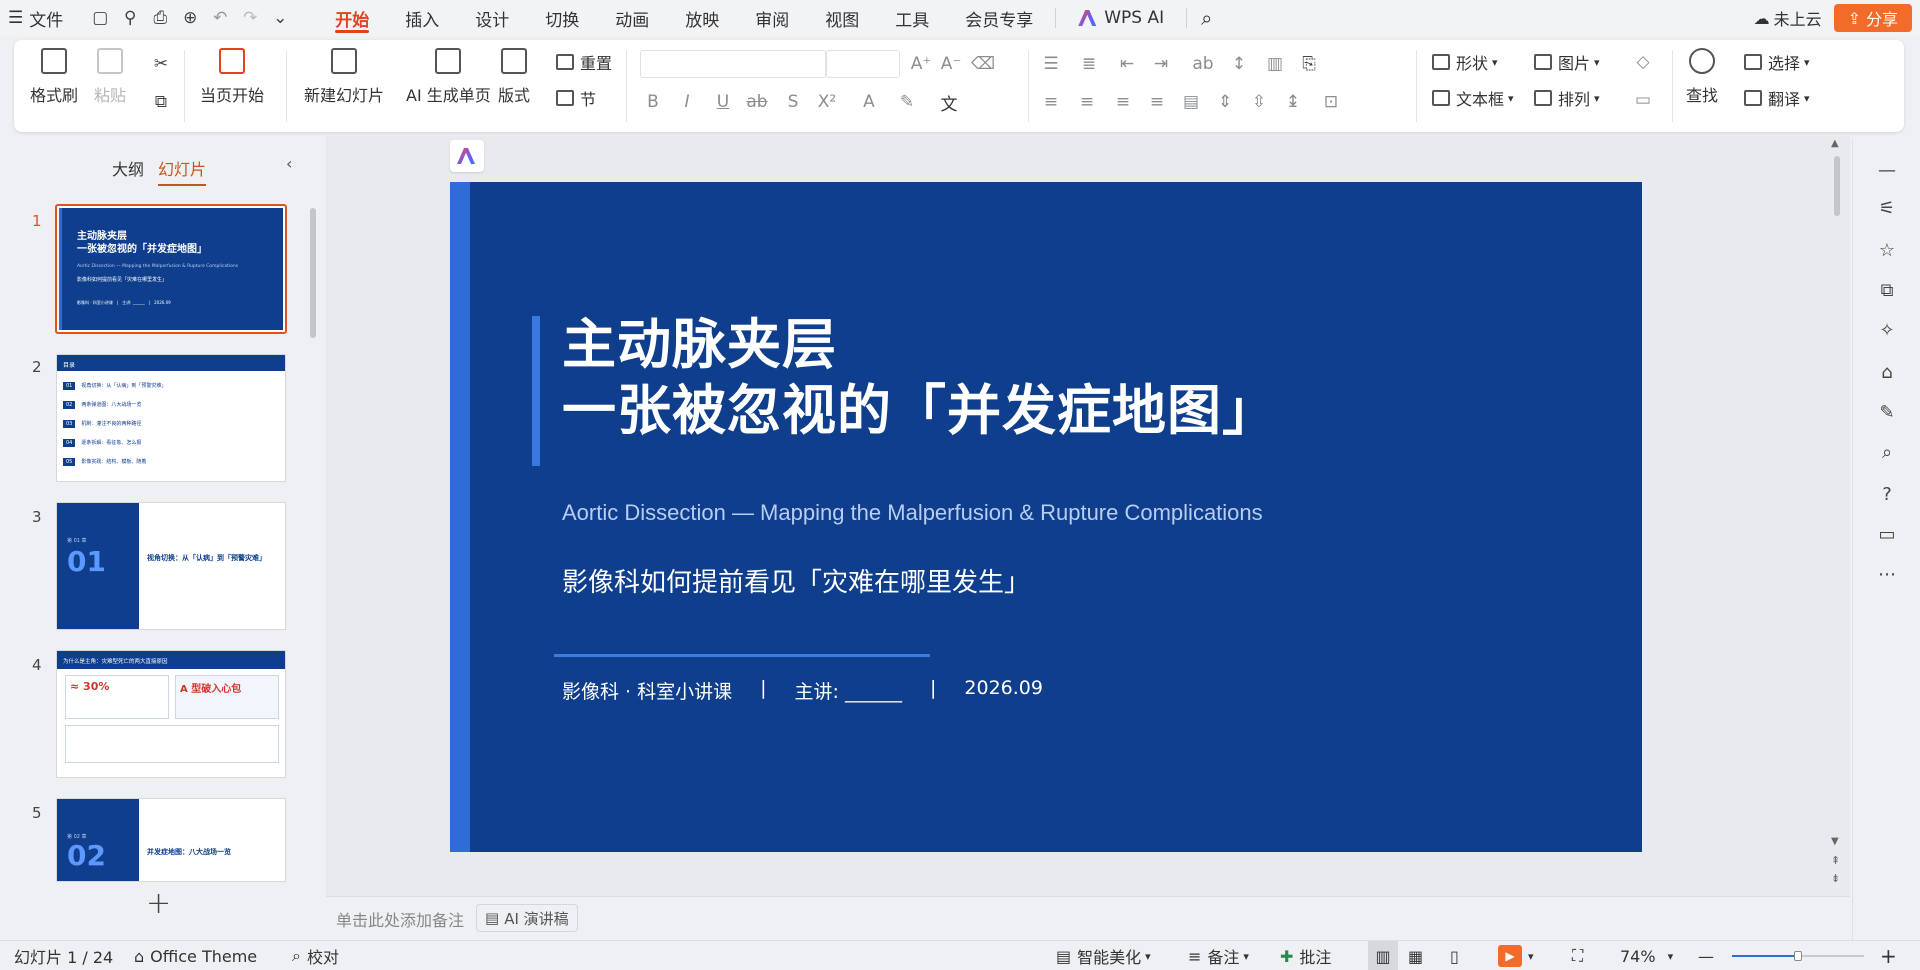  I want to click on clear-format-icon: ⌫, so click(983, 64).